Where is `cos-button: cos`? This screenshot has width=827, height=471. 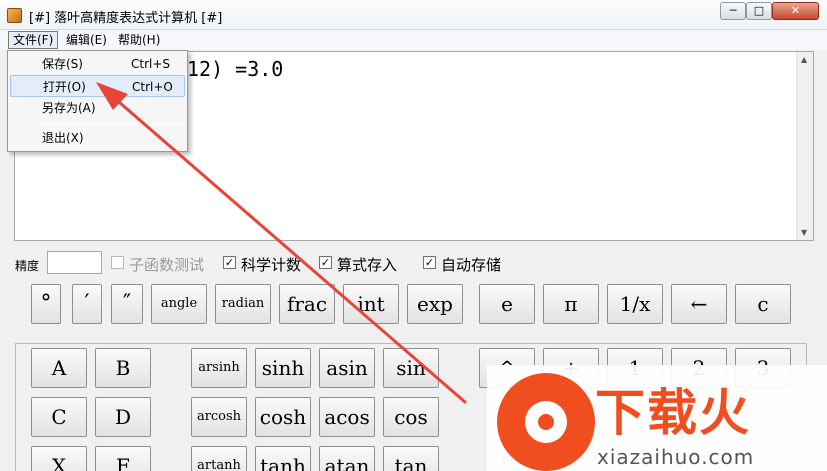
cos-button: cos is located at coordinates (411, 417).